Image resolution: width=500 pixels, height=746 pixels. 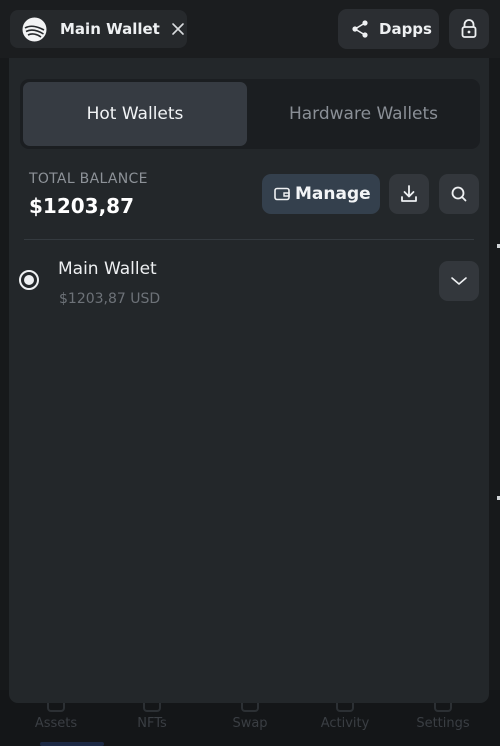 I want to click on nav-item-swap: Swap, so click(x=249, y=723).